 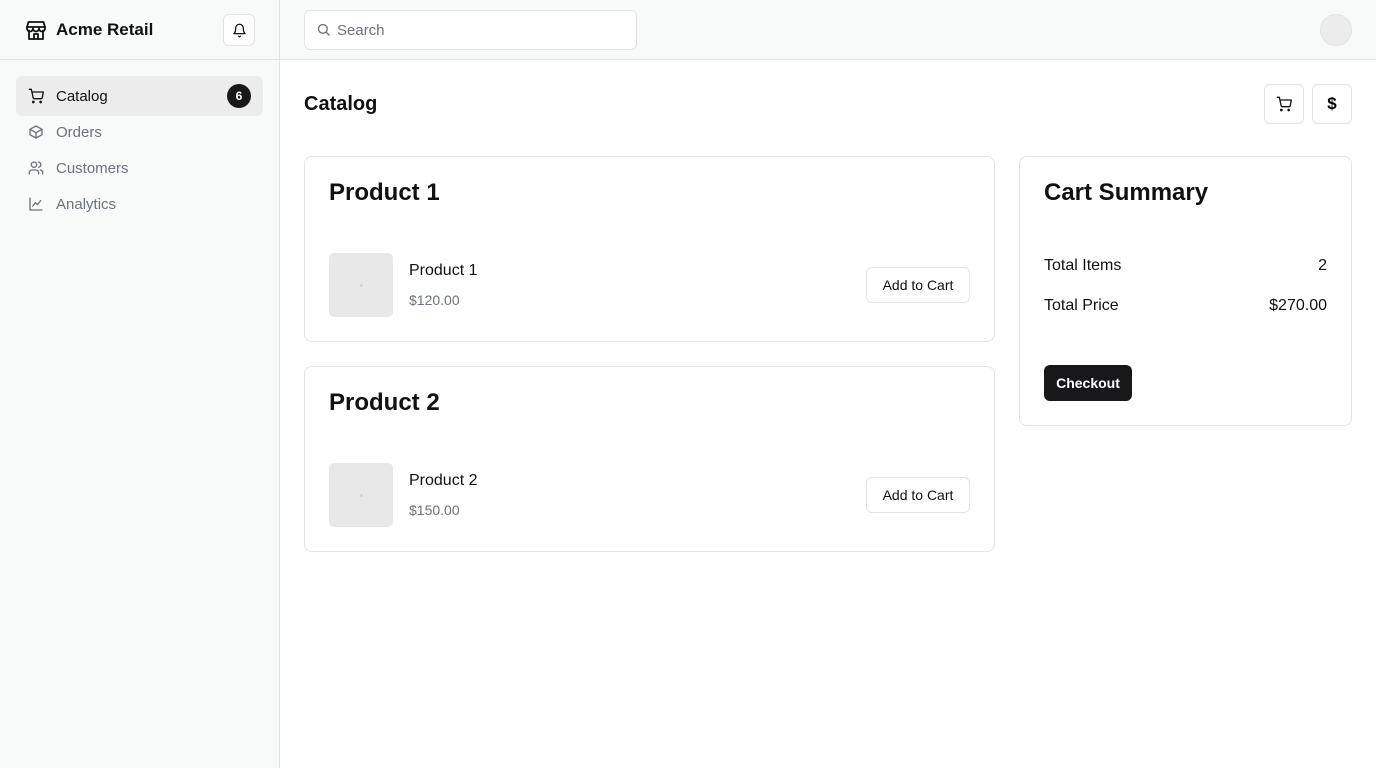 I want to click on search-icon, so click(x=323, y=29).